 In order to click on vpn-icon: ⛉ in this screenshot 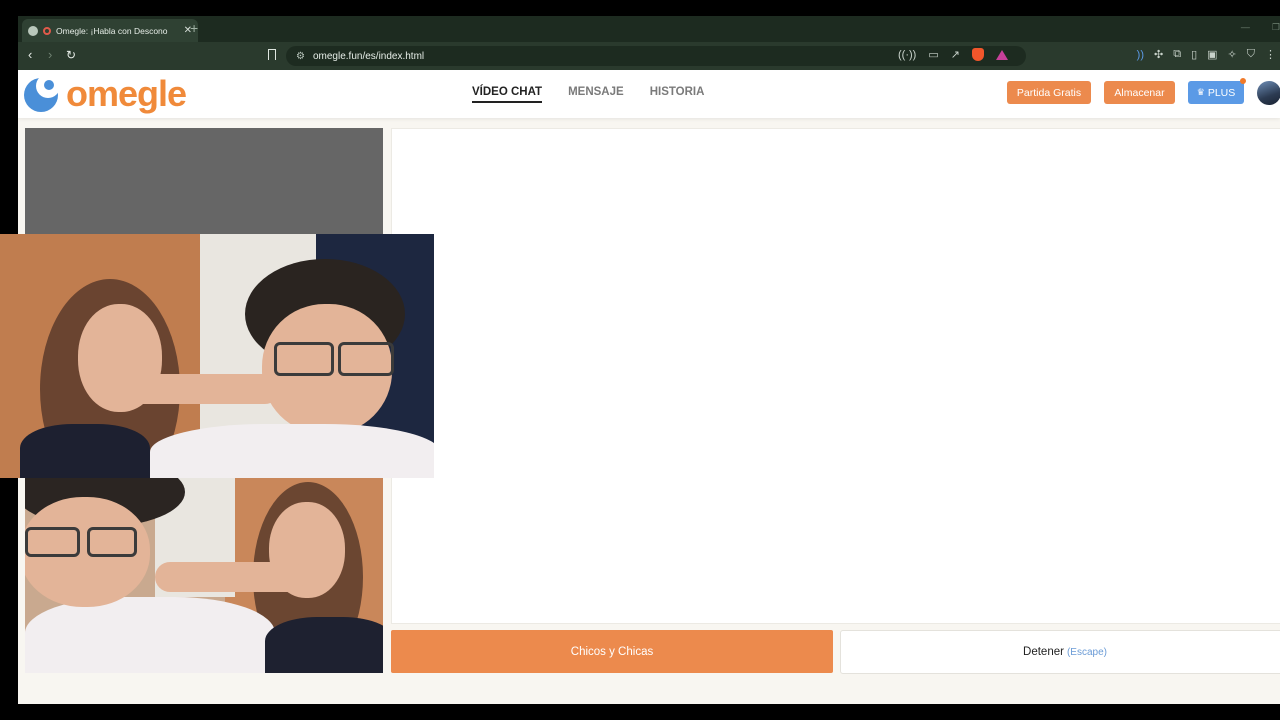, I will do `click(1251, 54)`.